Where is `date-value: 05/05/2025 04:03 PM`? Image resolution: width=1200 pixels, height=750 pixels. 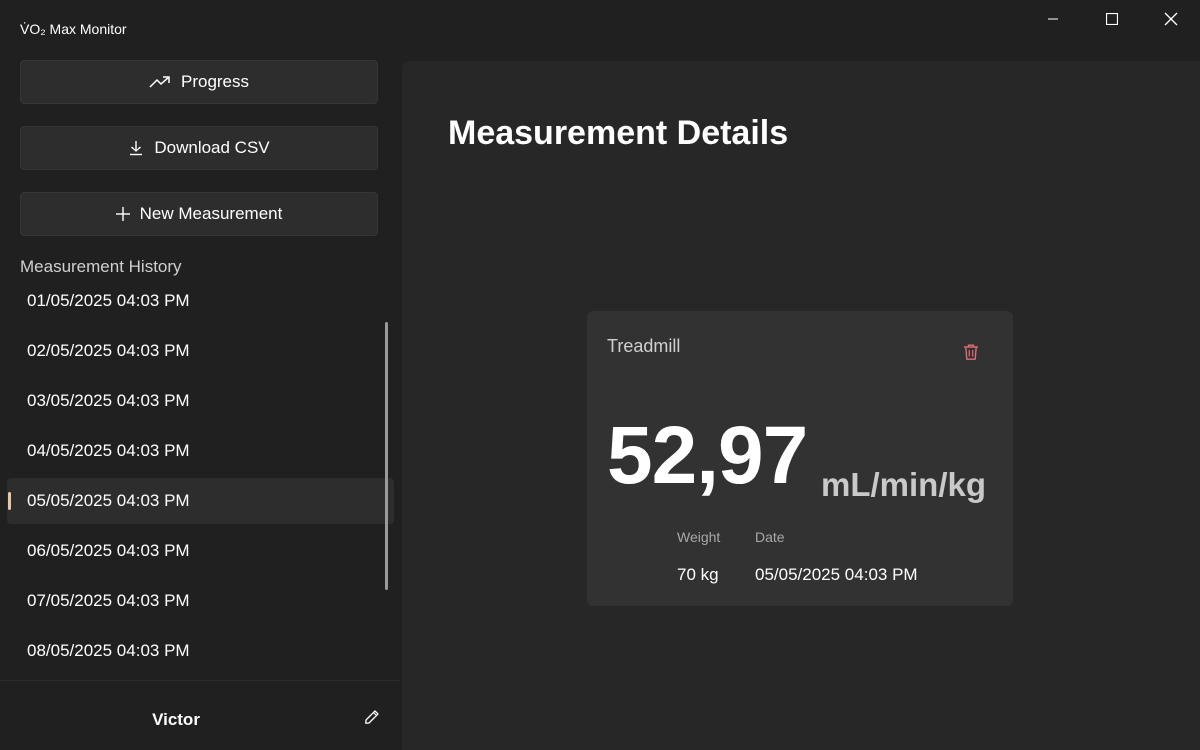 date-value: 05/05/2025 04:03 PM is located at coordinates (836, 574).